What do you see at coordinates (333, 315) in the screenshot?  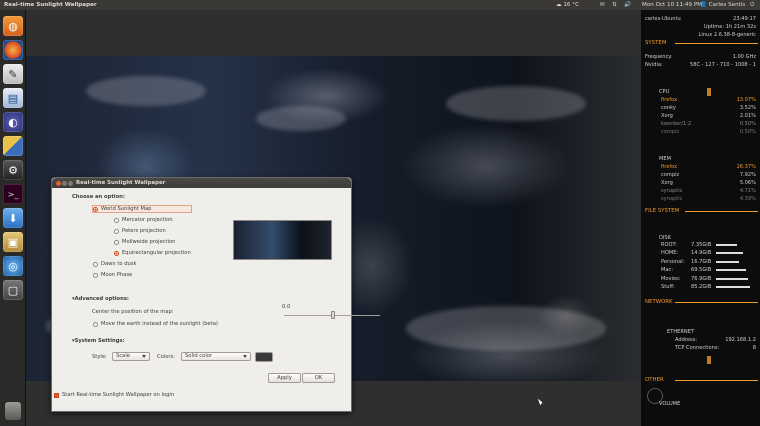 I see `center-slider-thumb` at bounding box center [333, 315].